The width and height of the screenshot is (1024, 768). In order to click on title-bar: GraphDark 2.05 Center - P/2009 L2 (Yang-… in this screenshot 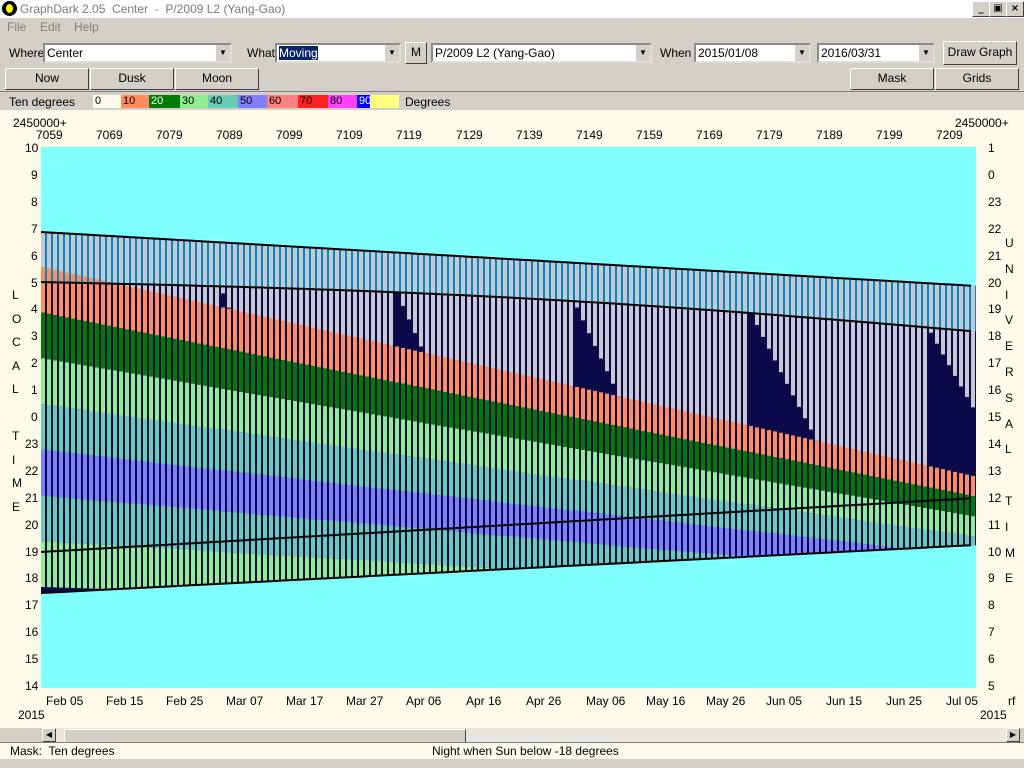, I will do `click(512, 9)`.